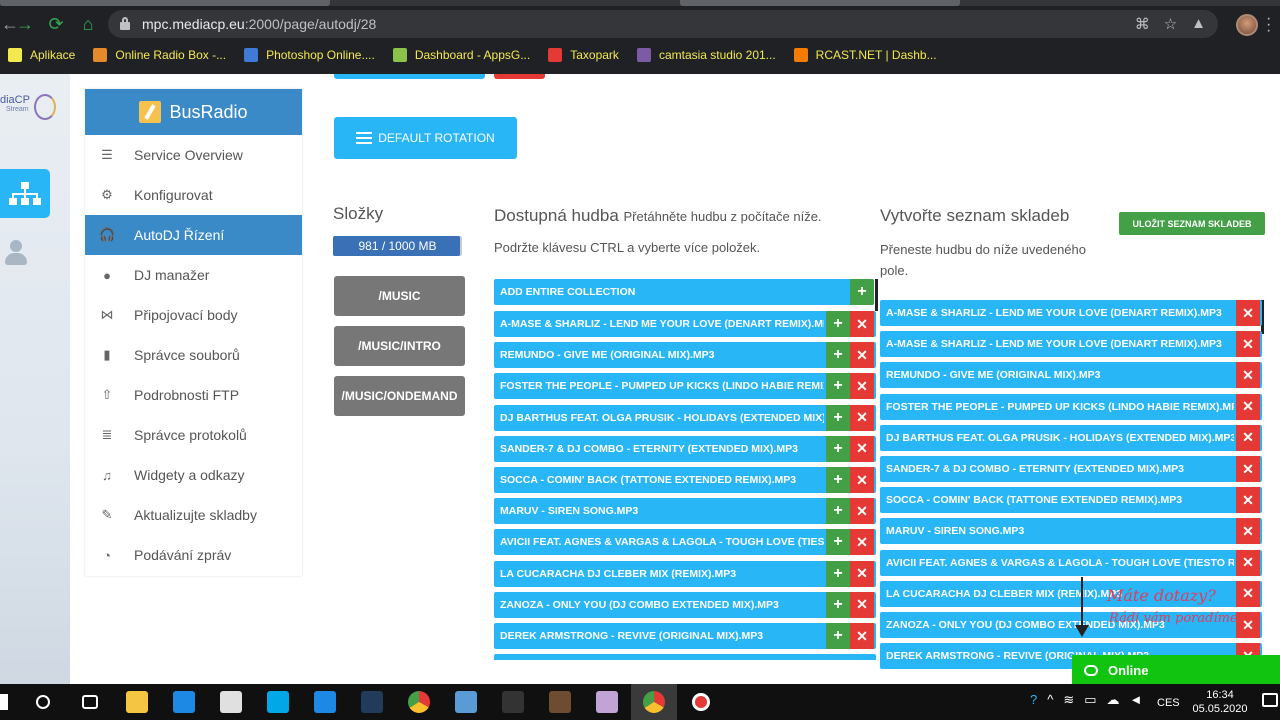 Image resolution: width=1280 pixels, height=720 pixels. What do you see at coordinates (193, 475) in the screenshot?
I see `sidebar-item: ♫ Widgety a odkazy` at bounding box center [193, 475].